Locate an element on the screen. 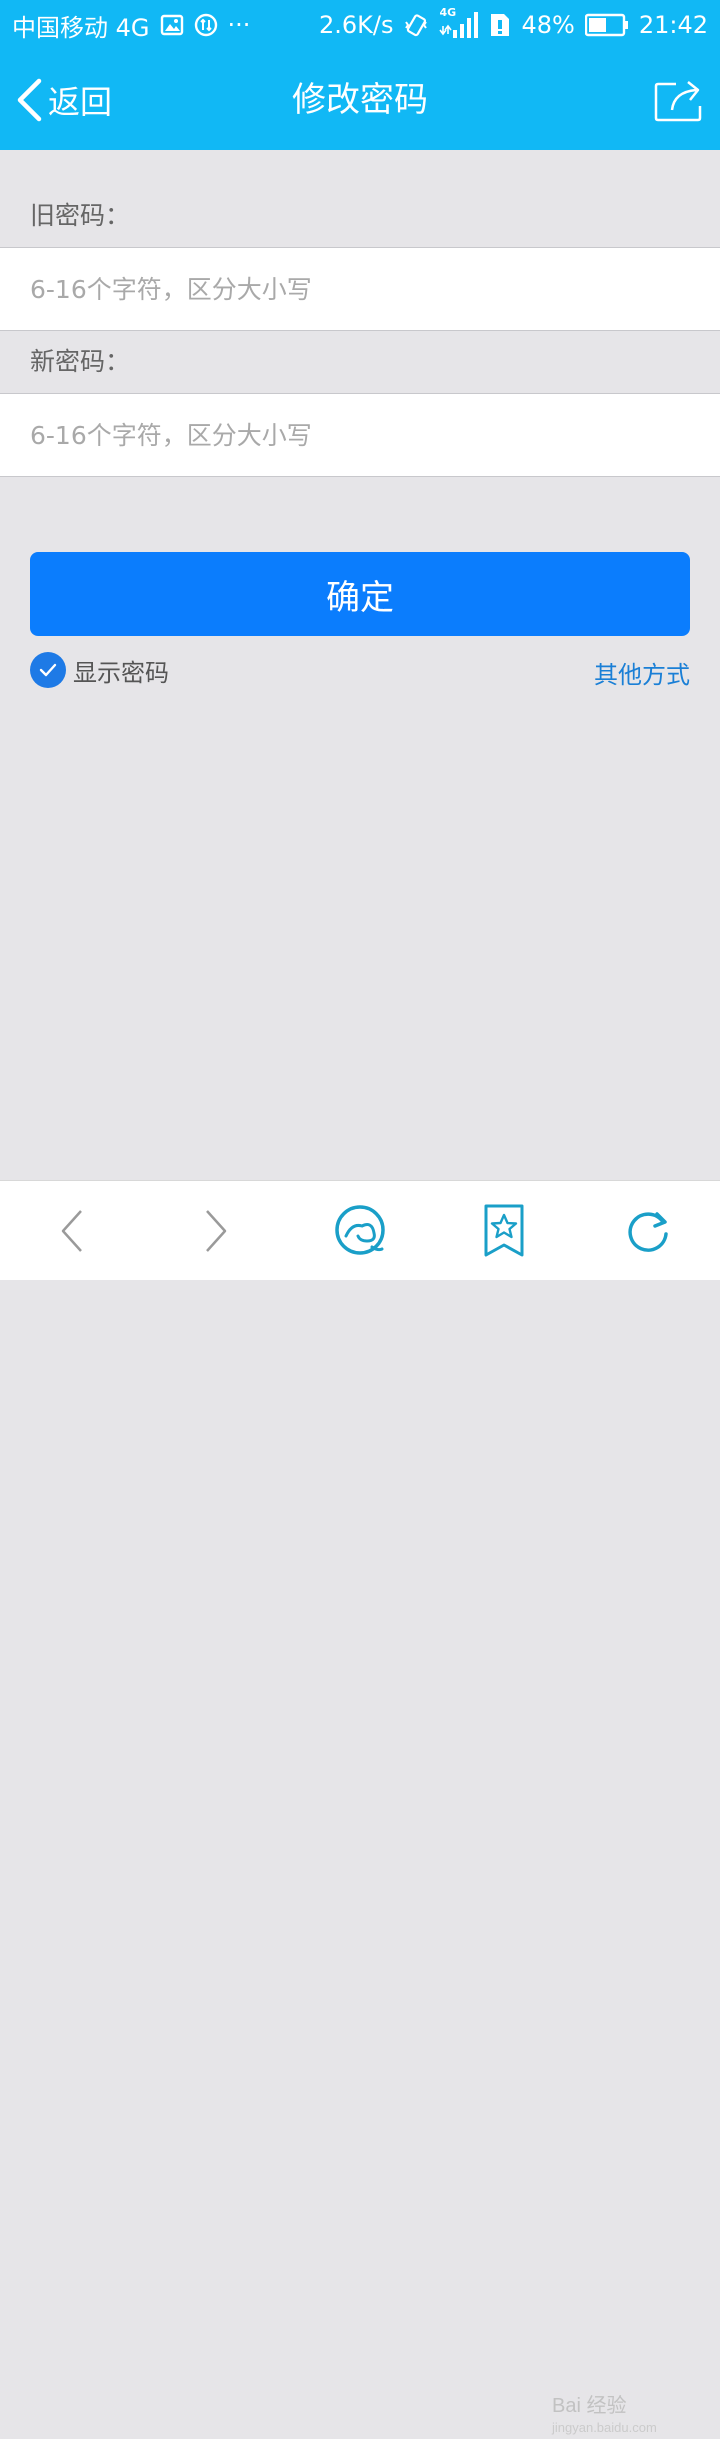 The image size is (720, 2439). old-password-label: 旧密码： is located at coordinates (80, 215).